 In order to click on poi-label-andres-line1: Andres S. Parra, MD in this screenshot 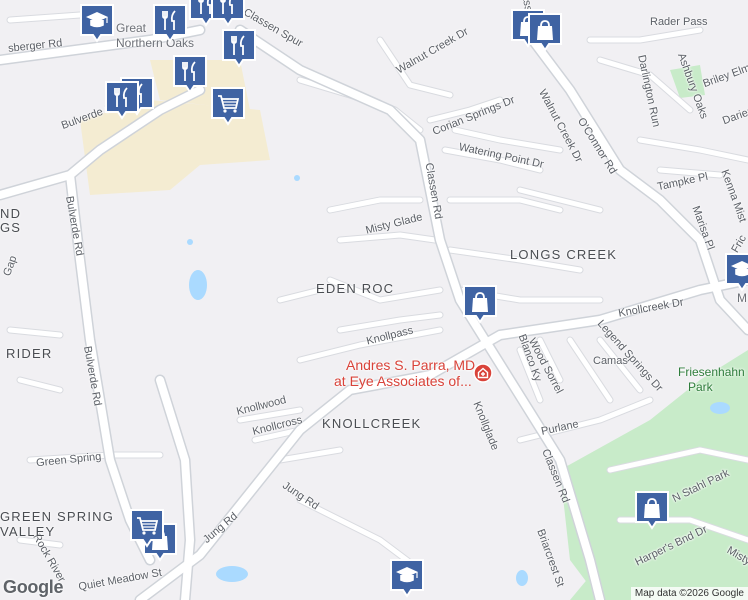, I will do `click(410, 365)`.